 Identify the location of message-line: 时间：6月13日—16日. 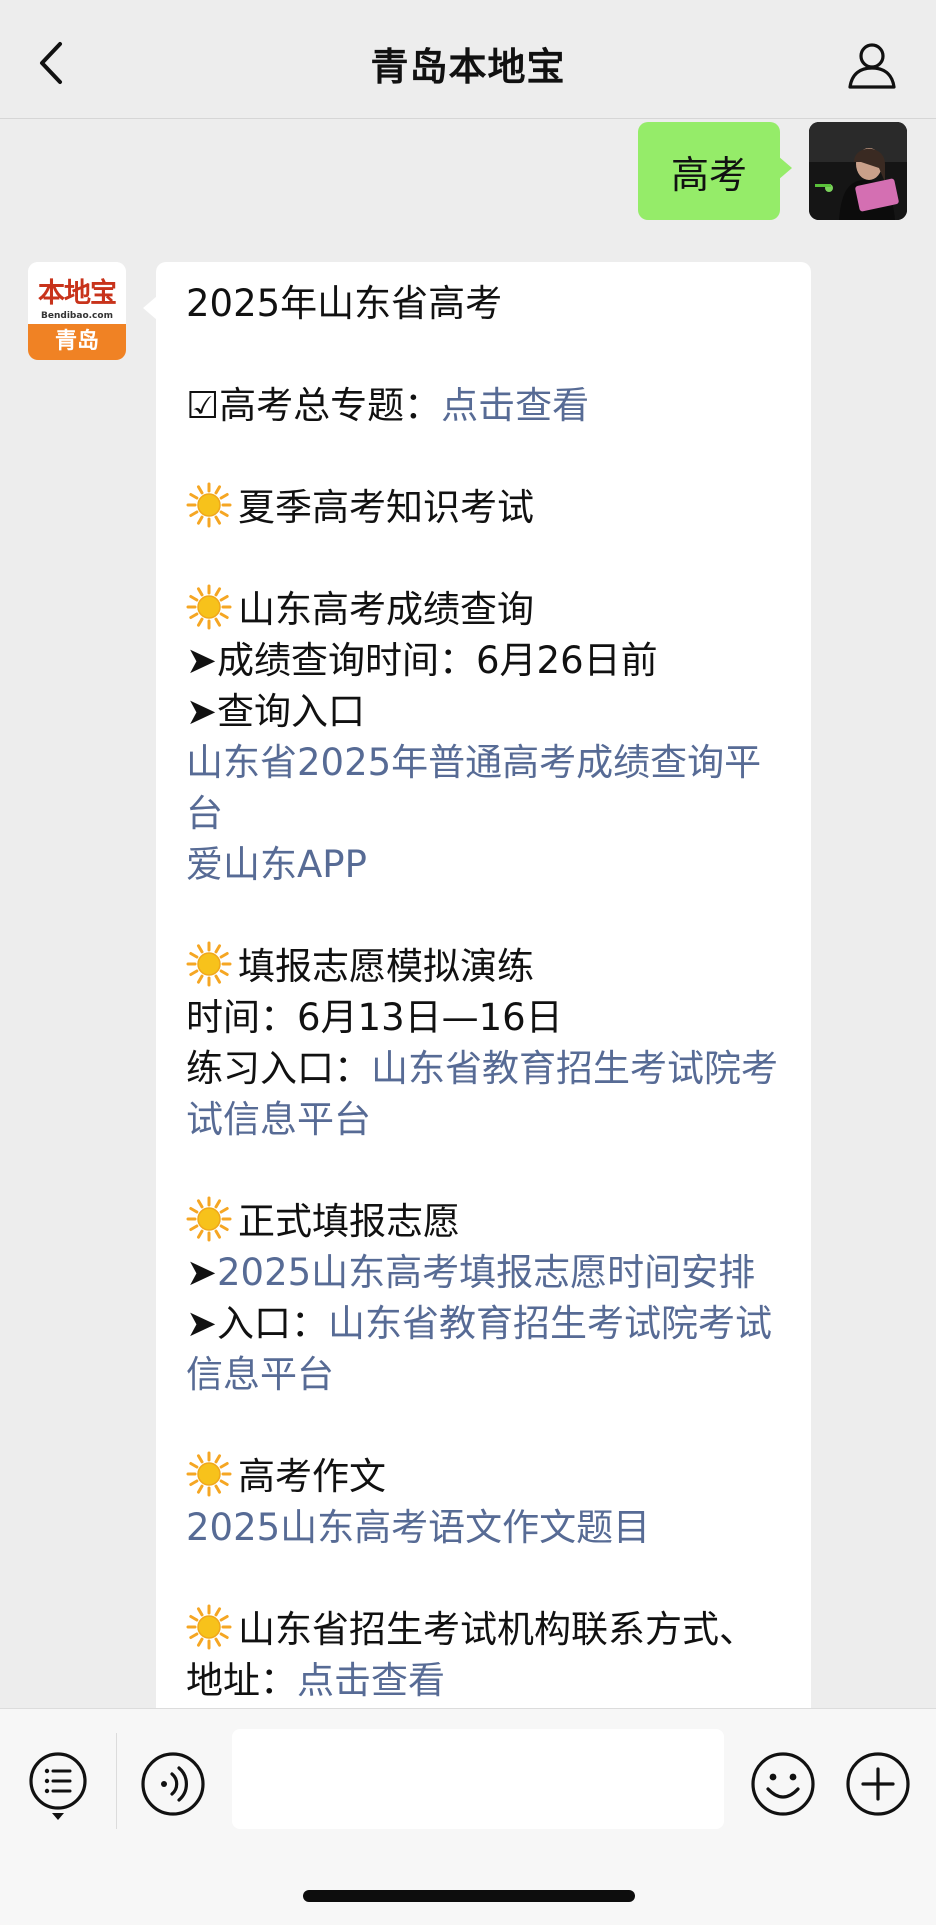
(486, 1017).